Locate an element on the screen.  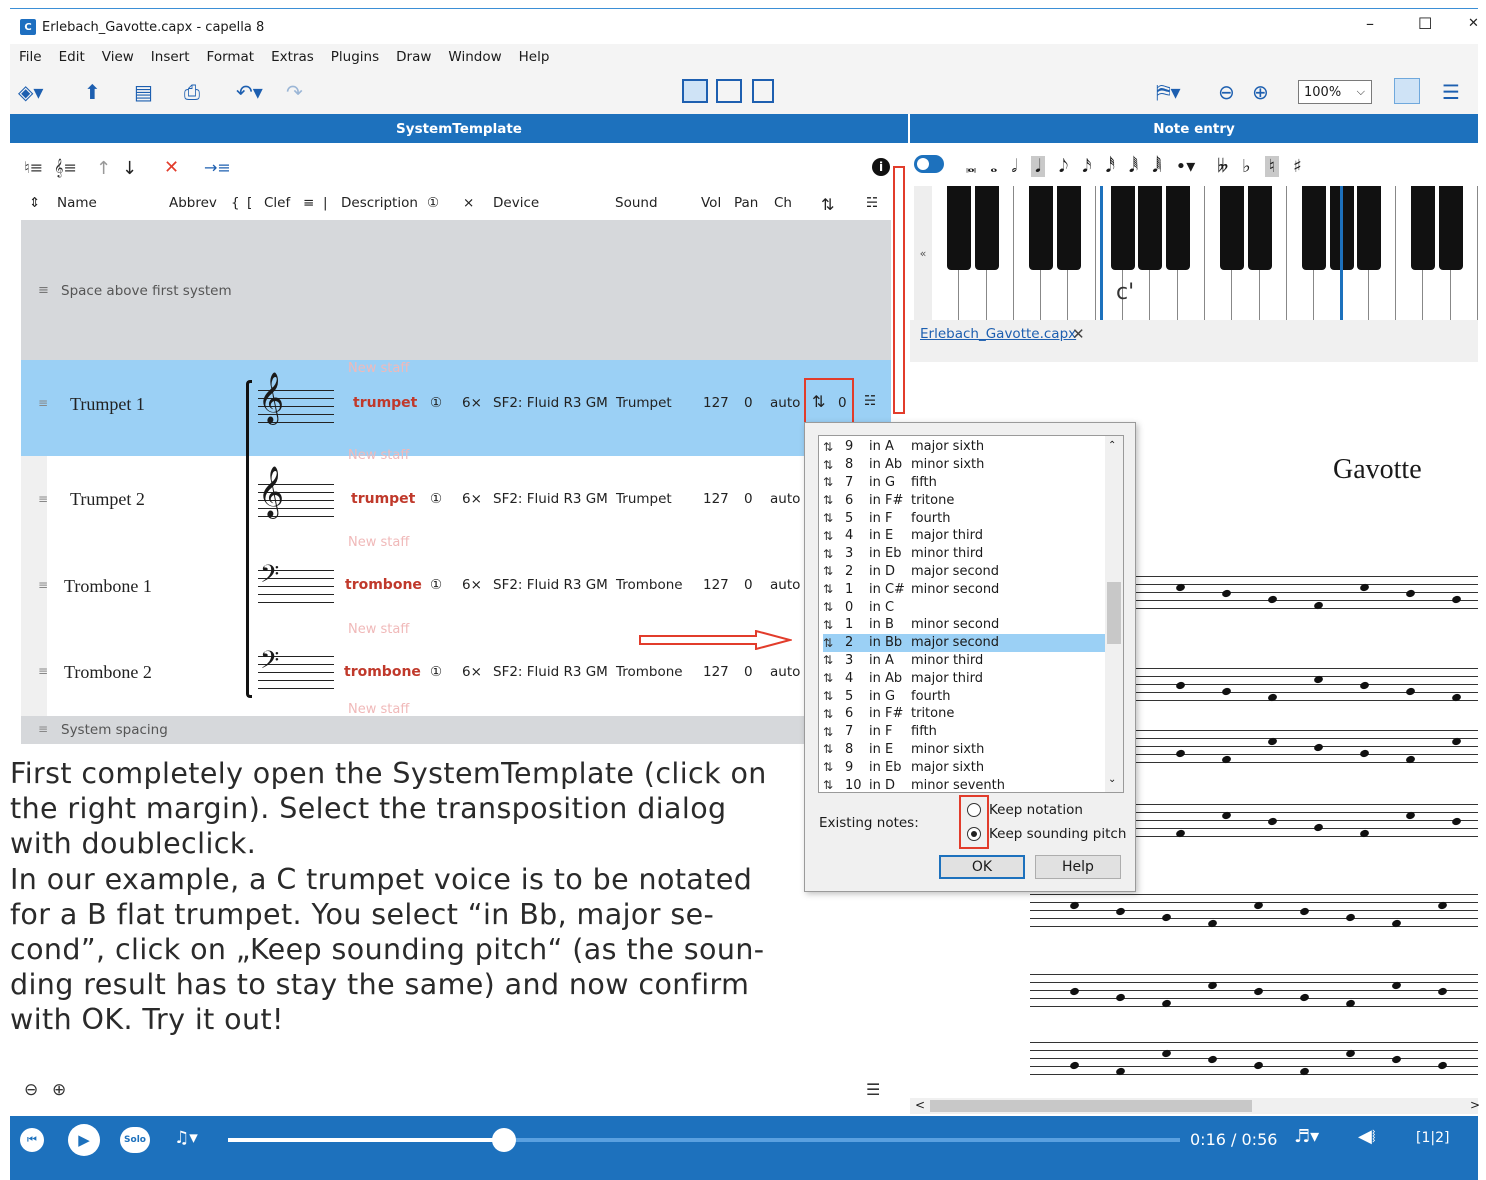
transposition-option: ⇅ 2 in Bb major second is located at coordinates (964, 642).